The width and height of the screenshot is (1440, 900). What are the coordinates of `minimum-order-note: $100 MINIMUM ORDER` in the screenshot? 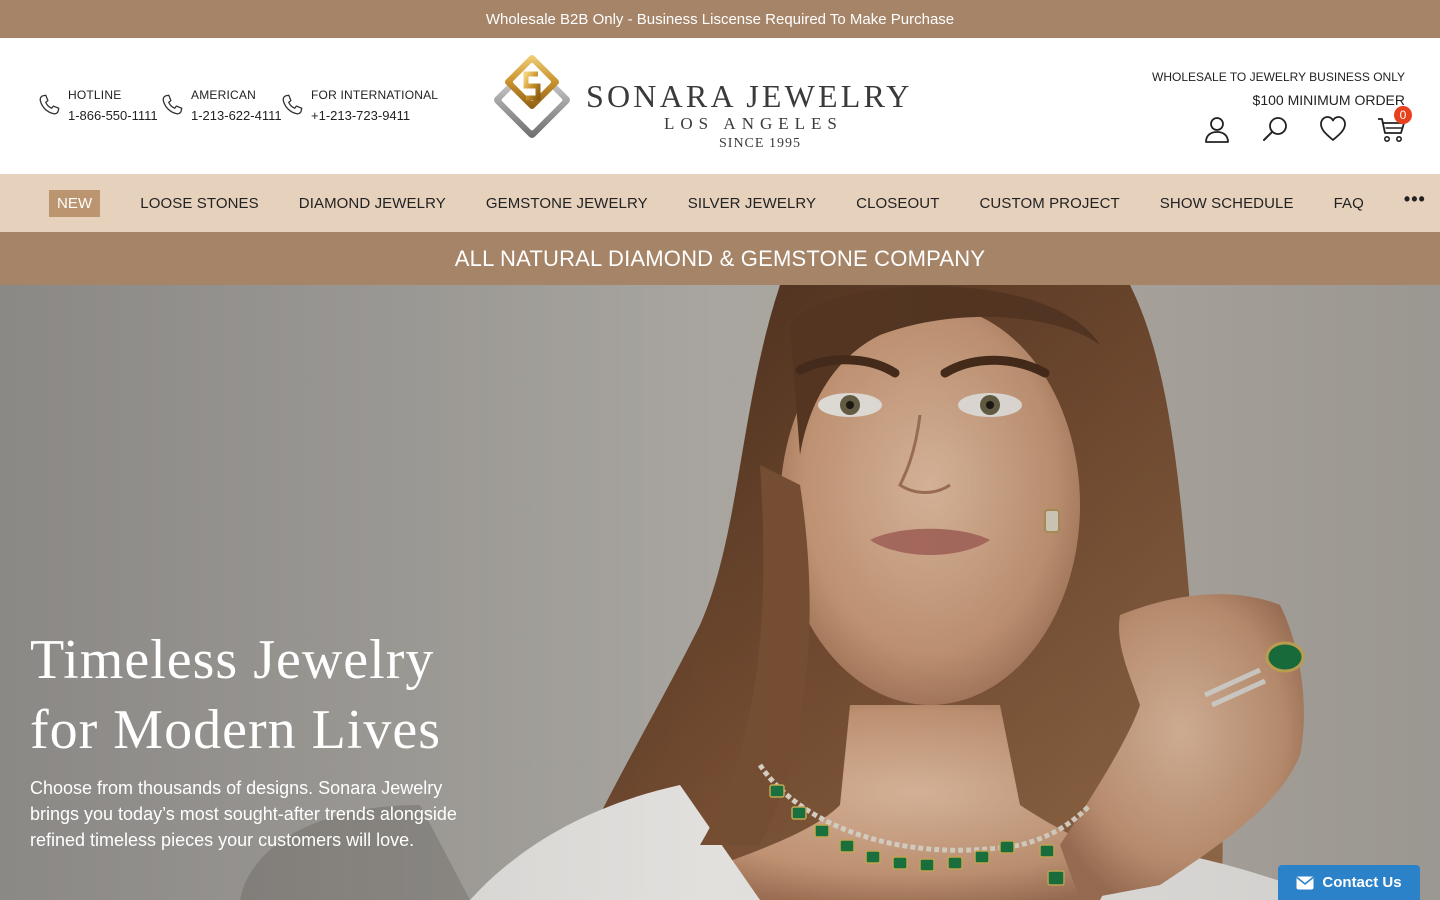 It's located at (1328, 100).